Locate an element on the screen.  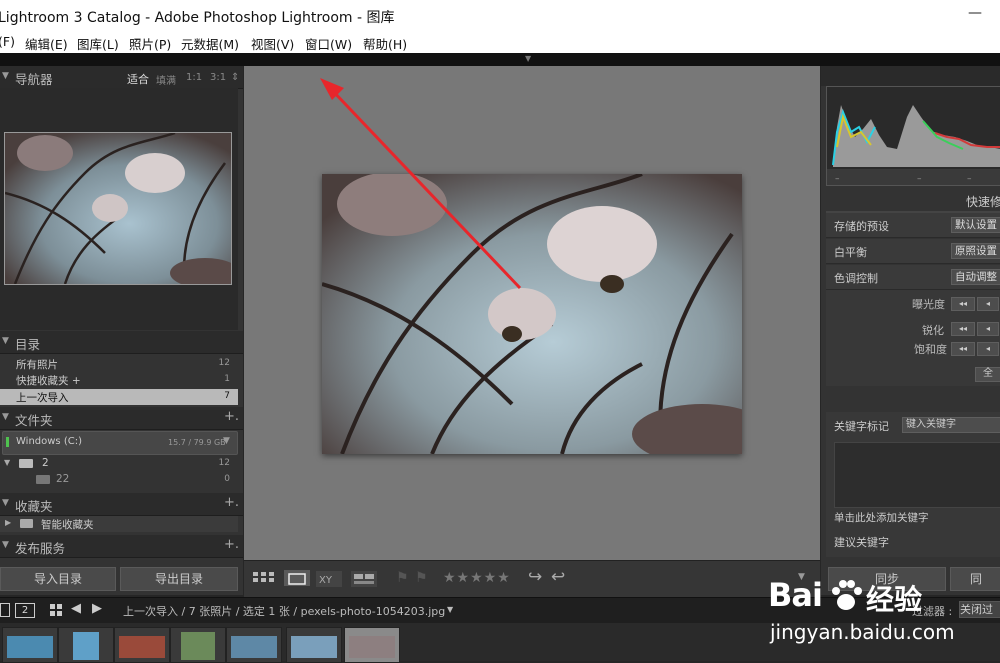
white-balance-row: 白平衡 原照设置 is located at coordinates (913, 251).